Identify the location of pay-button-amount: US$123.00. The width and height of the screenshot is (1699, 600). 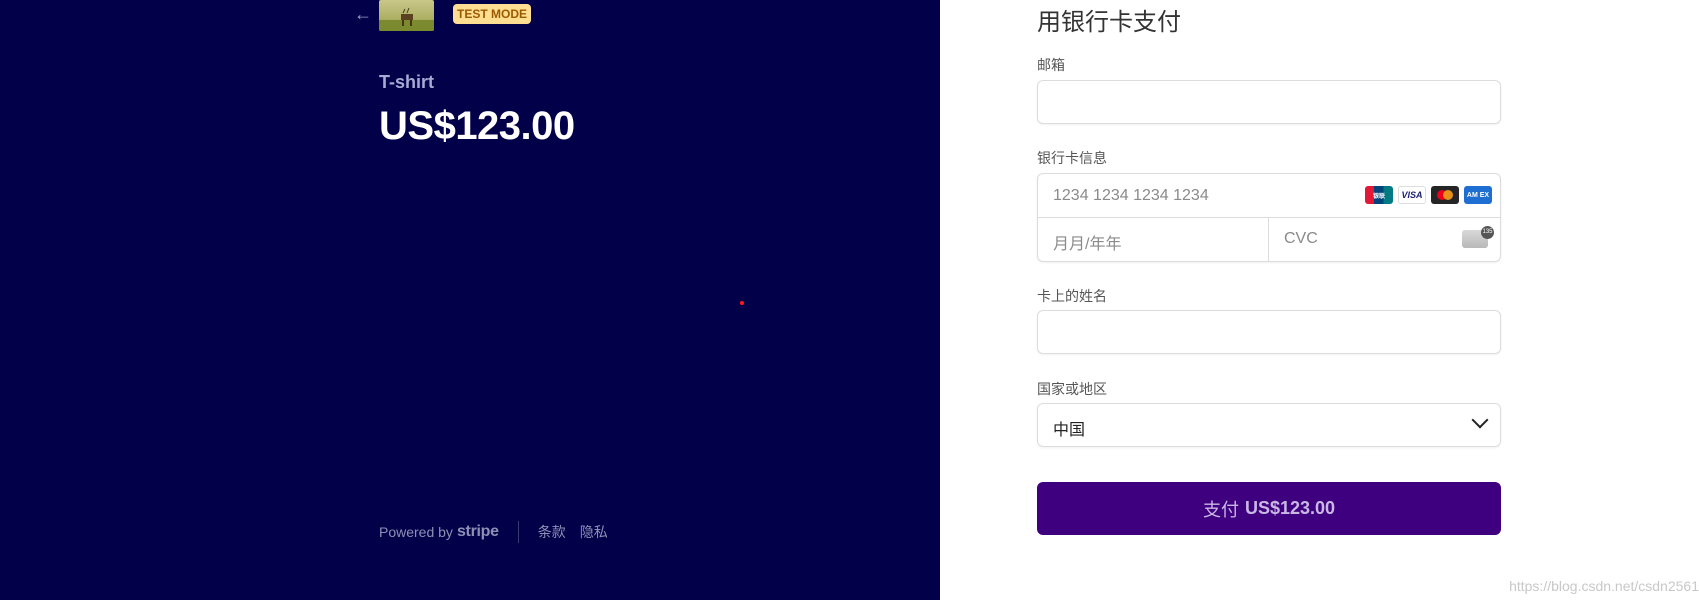
(1290, 508).